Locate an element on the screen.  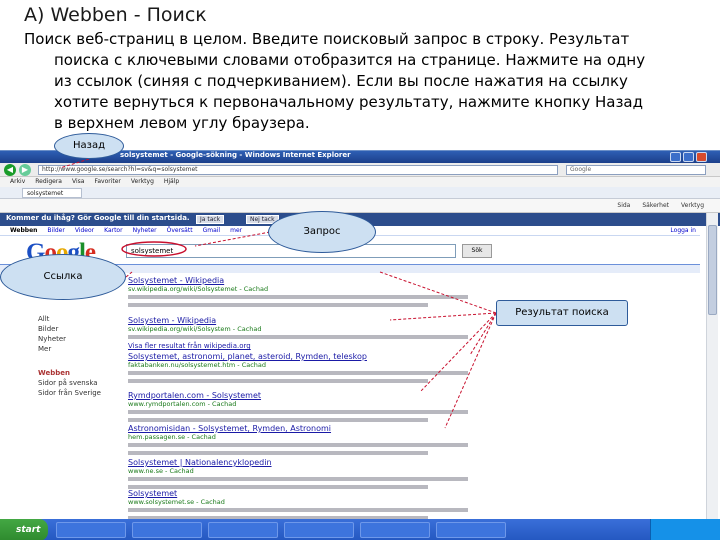
result-url: www.solsystemet.se - Cachad is located at coordinates (176, 502).